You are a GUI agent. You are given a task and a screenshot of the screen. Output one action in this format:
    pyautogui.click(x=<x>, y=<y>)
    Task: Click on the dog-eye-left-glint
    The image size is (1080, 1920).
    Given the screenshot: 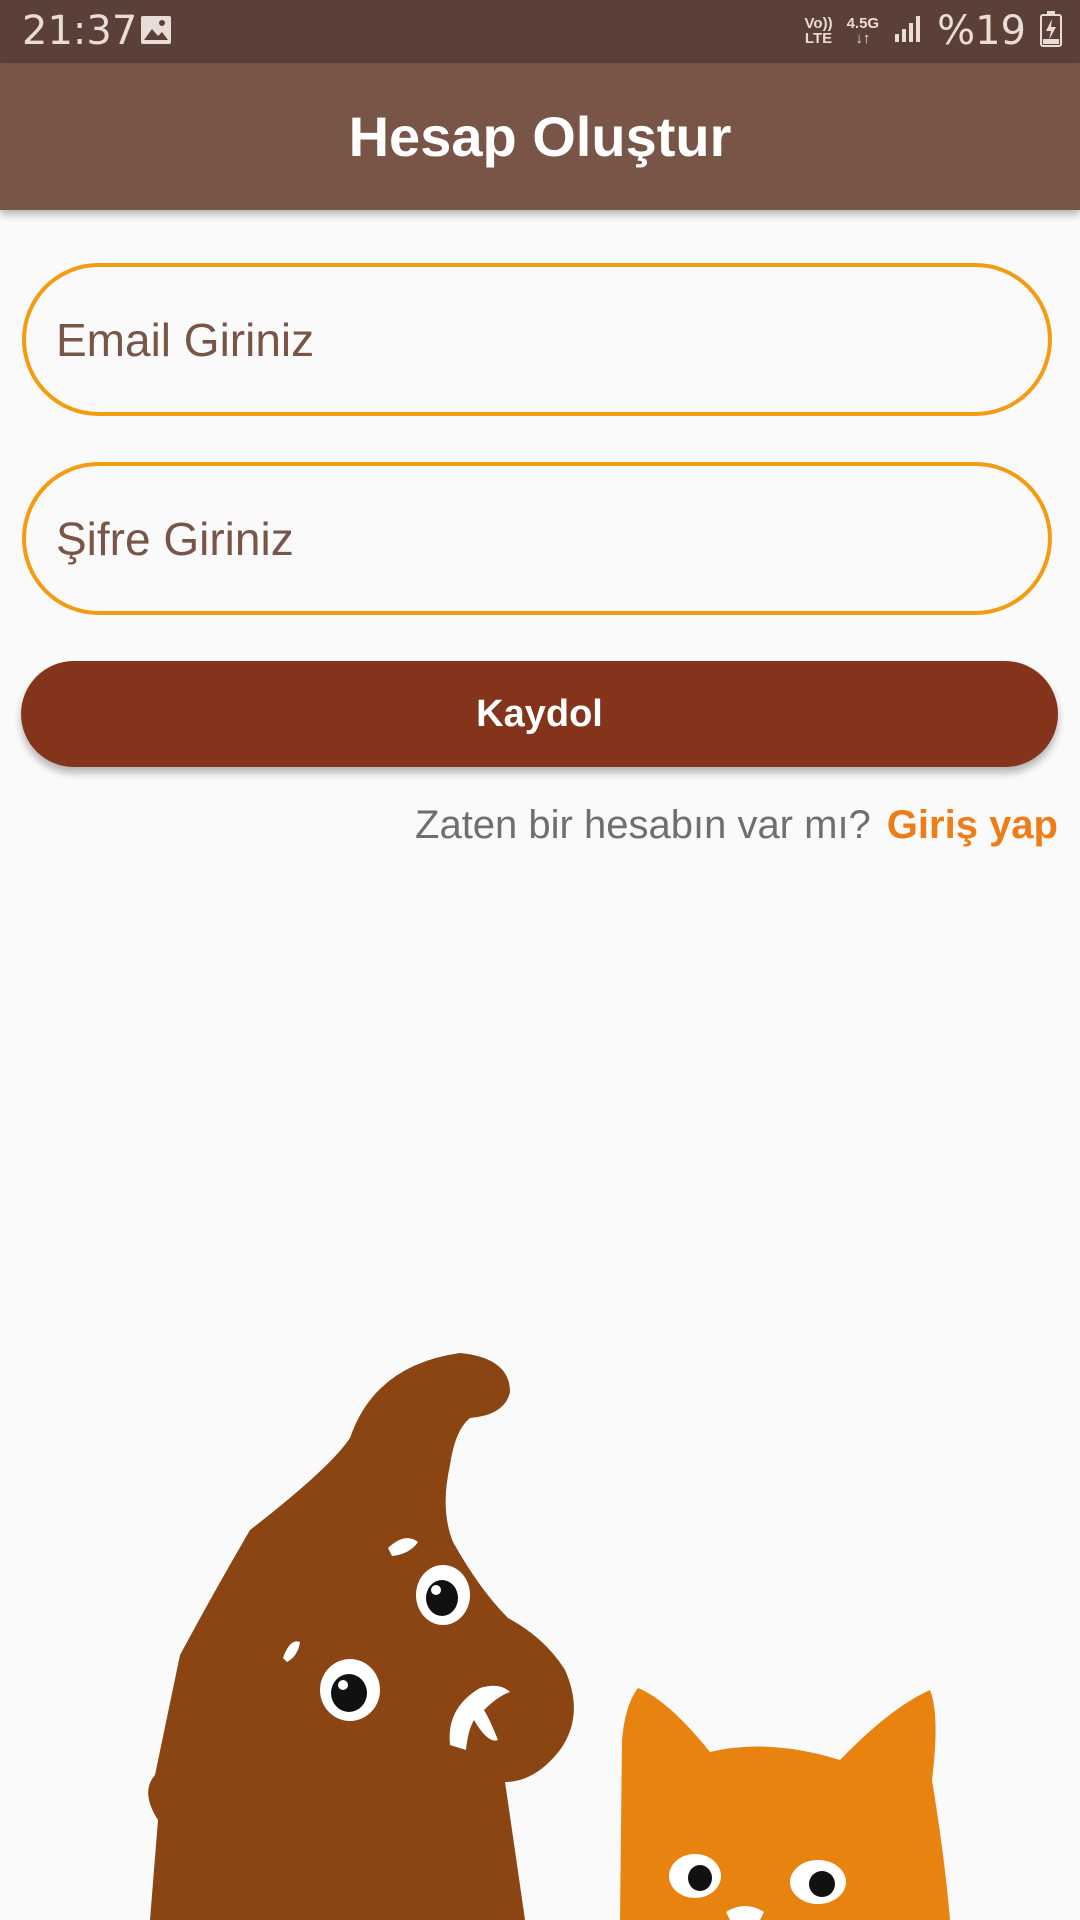 What is the action you would take?
    pyautogui.click(x=343, y=1685)
    